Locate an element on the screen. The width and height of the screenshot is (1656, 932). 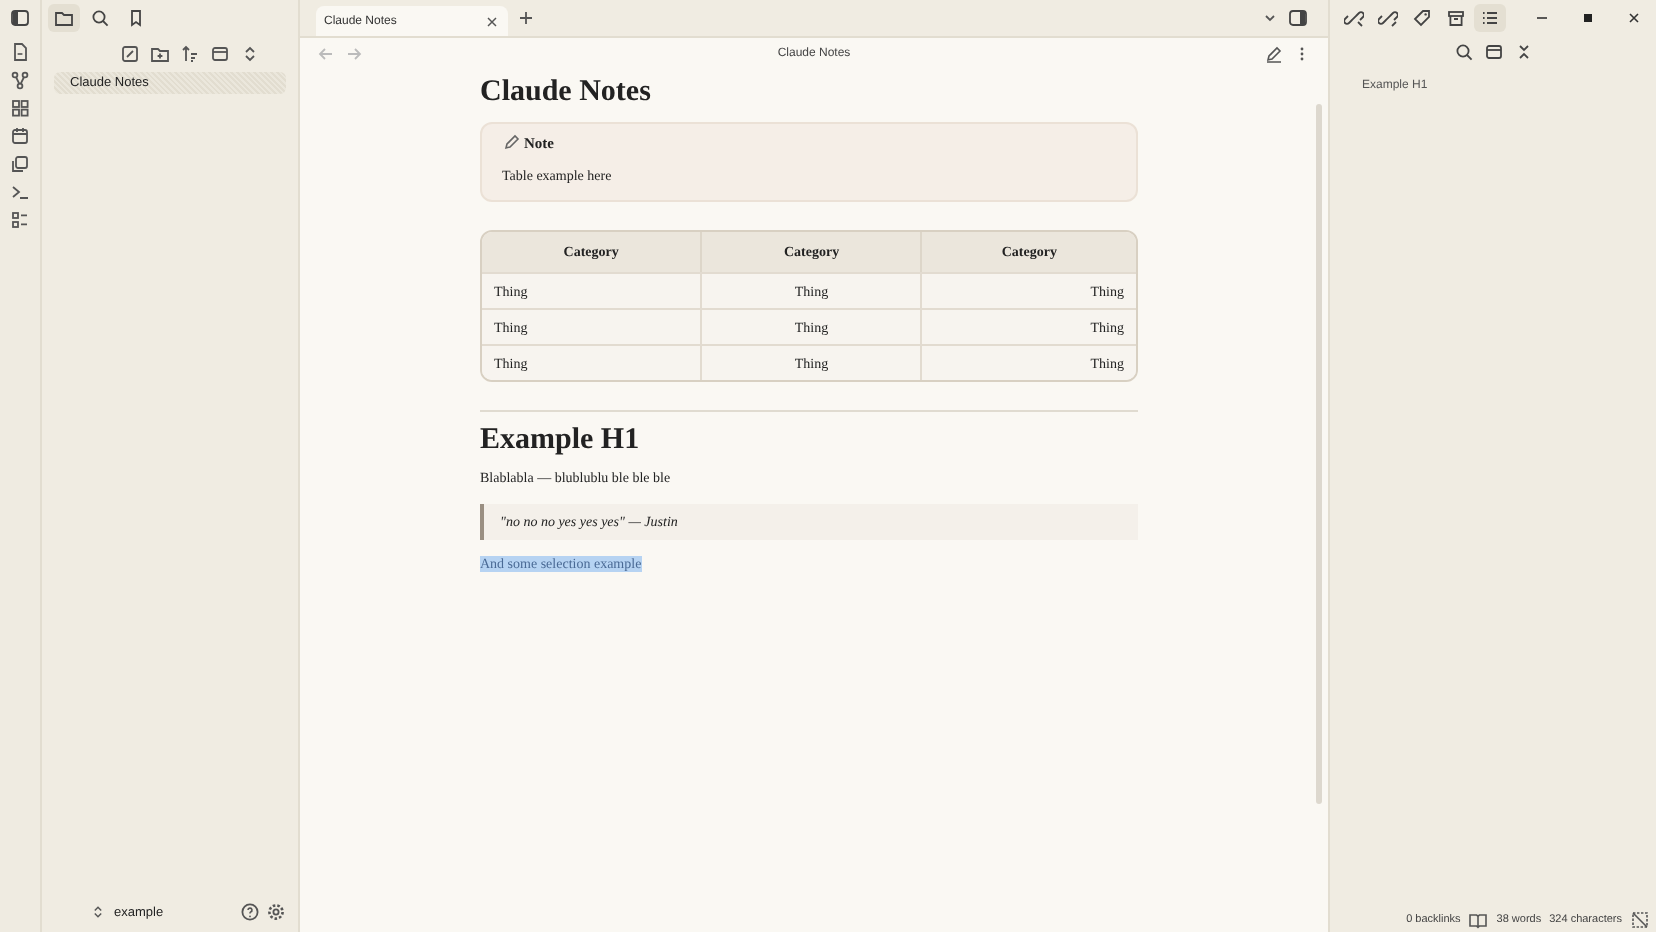
terminal-icon is located at coordinates (20, 192).